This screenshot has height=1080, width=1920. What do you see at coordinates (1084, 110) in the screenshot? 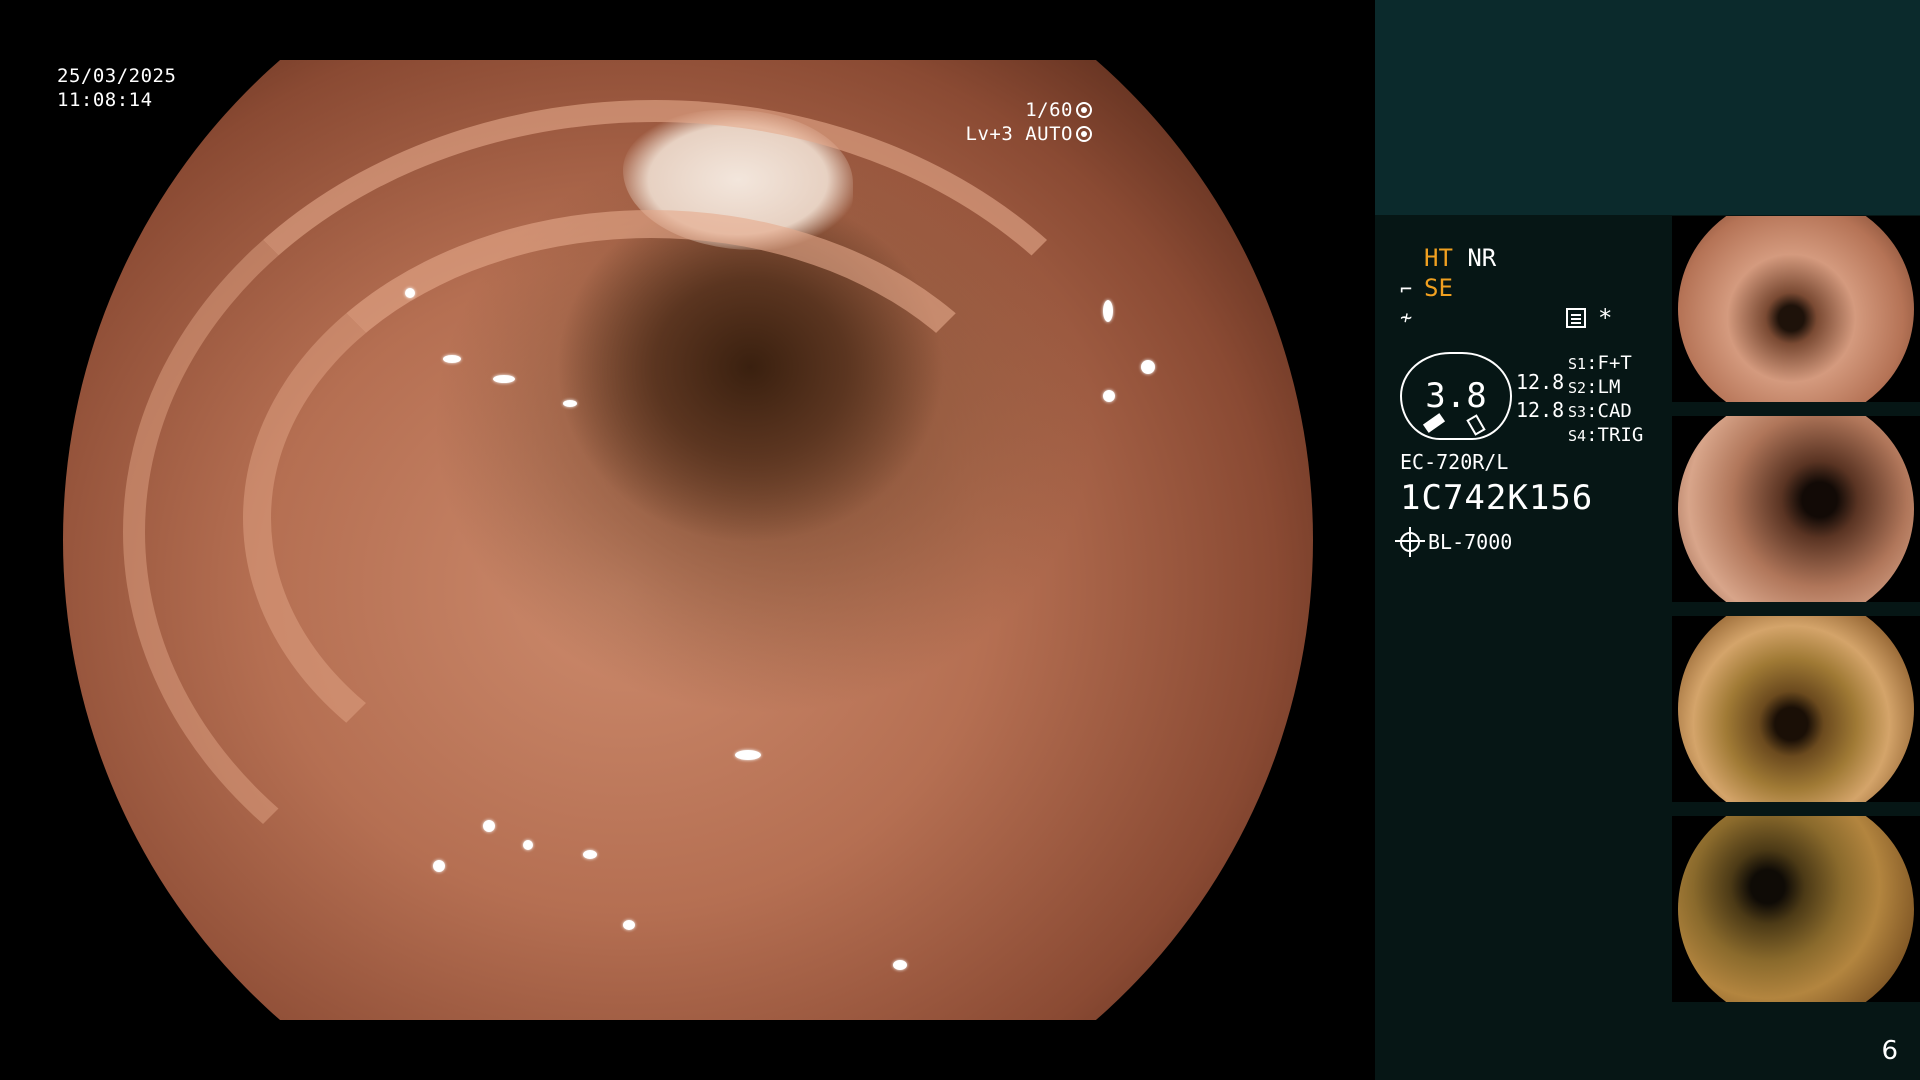
I see `shutter-icon` at bounding box center [1084, 110].